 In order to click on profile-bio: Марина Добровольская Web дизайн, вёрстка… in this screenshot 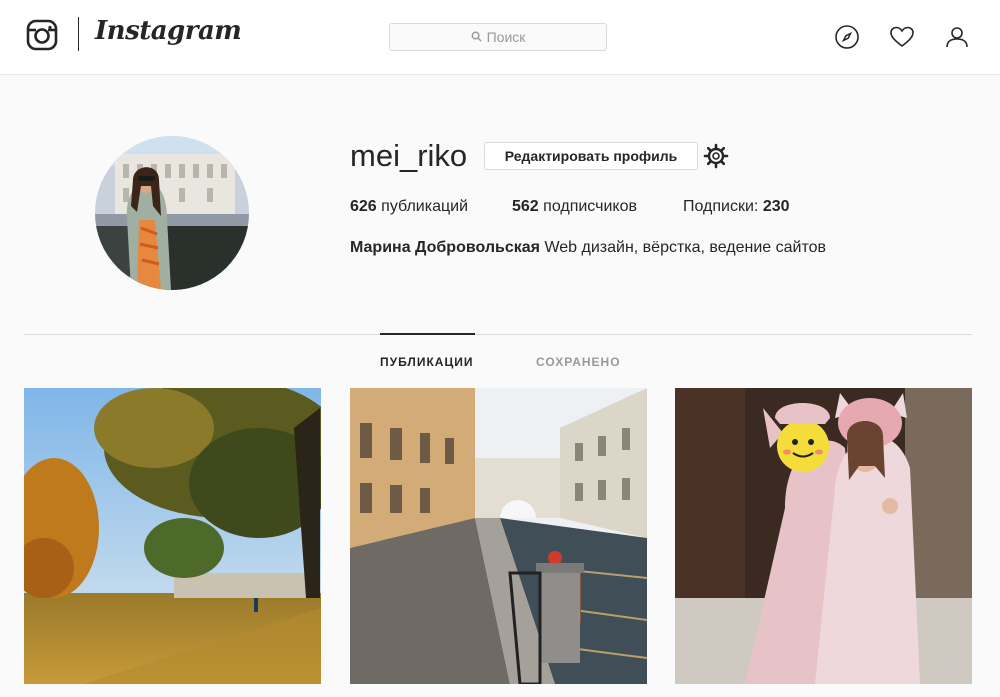, I will do `click(588, 248)`.